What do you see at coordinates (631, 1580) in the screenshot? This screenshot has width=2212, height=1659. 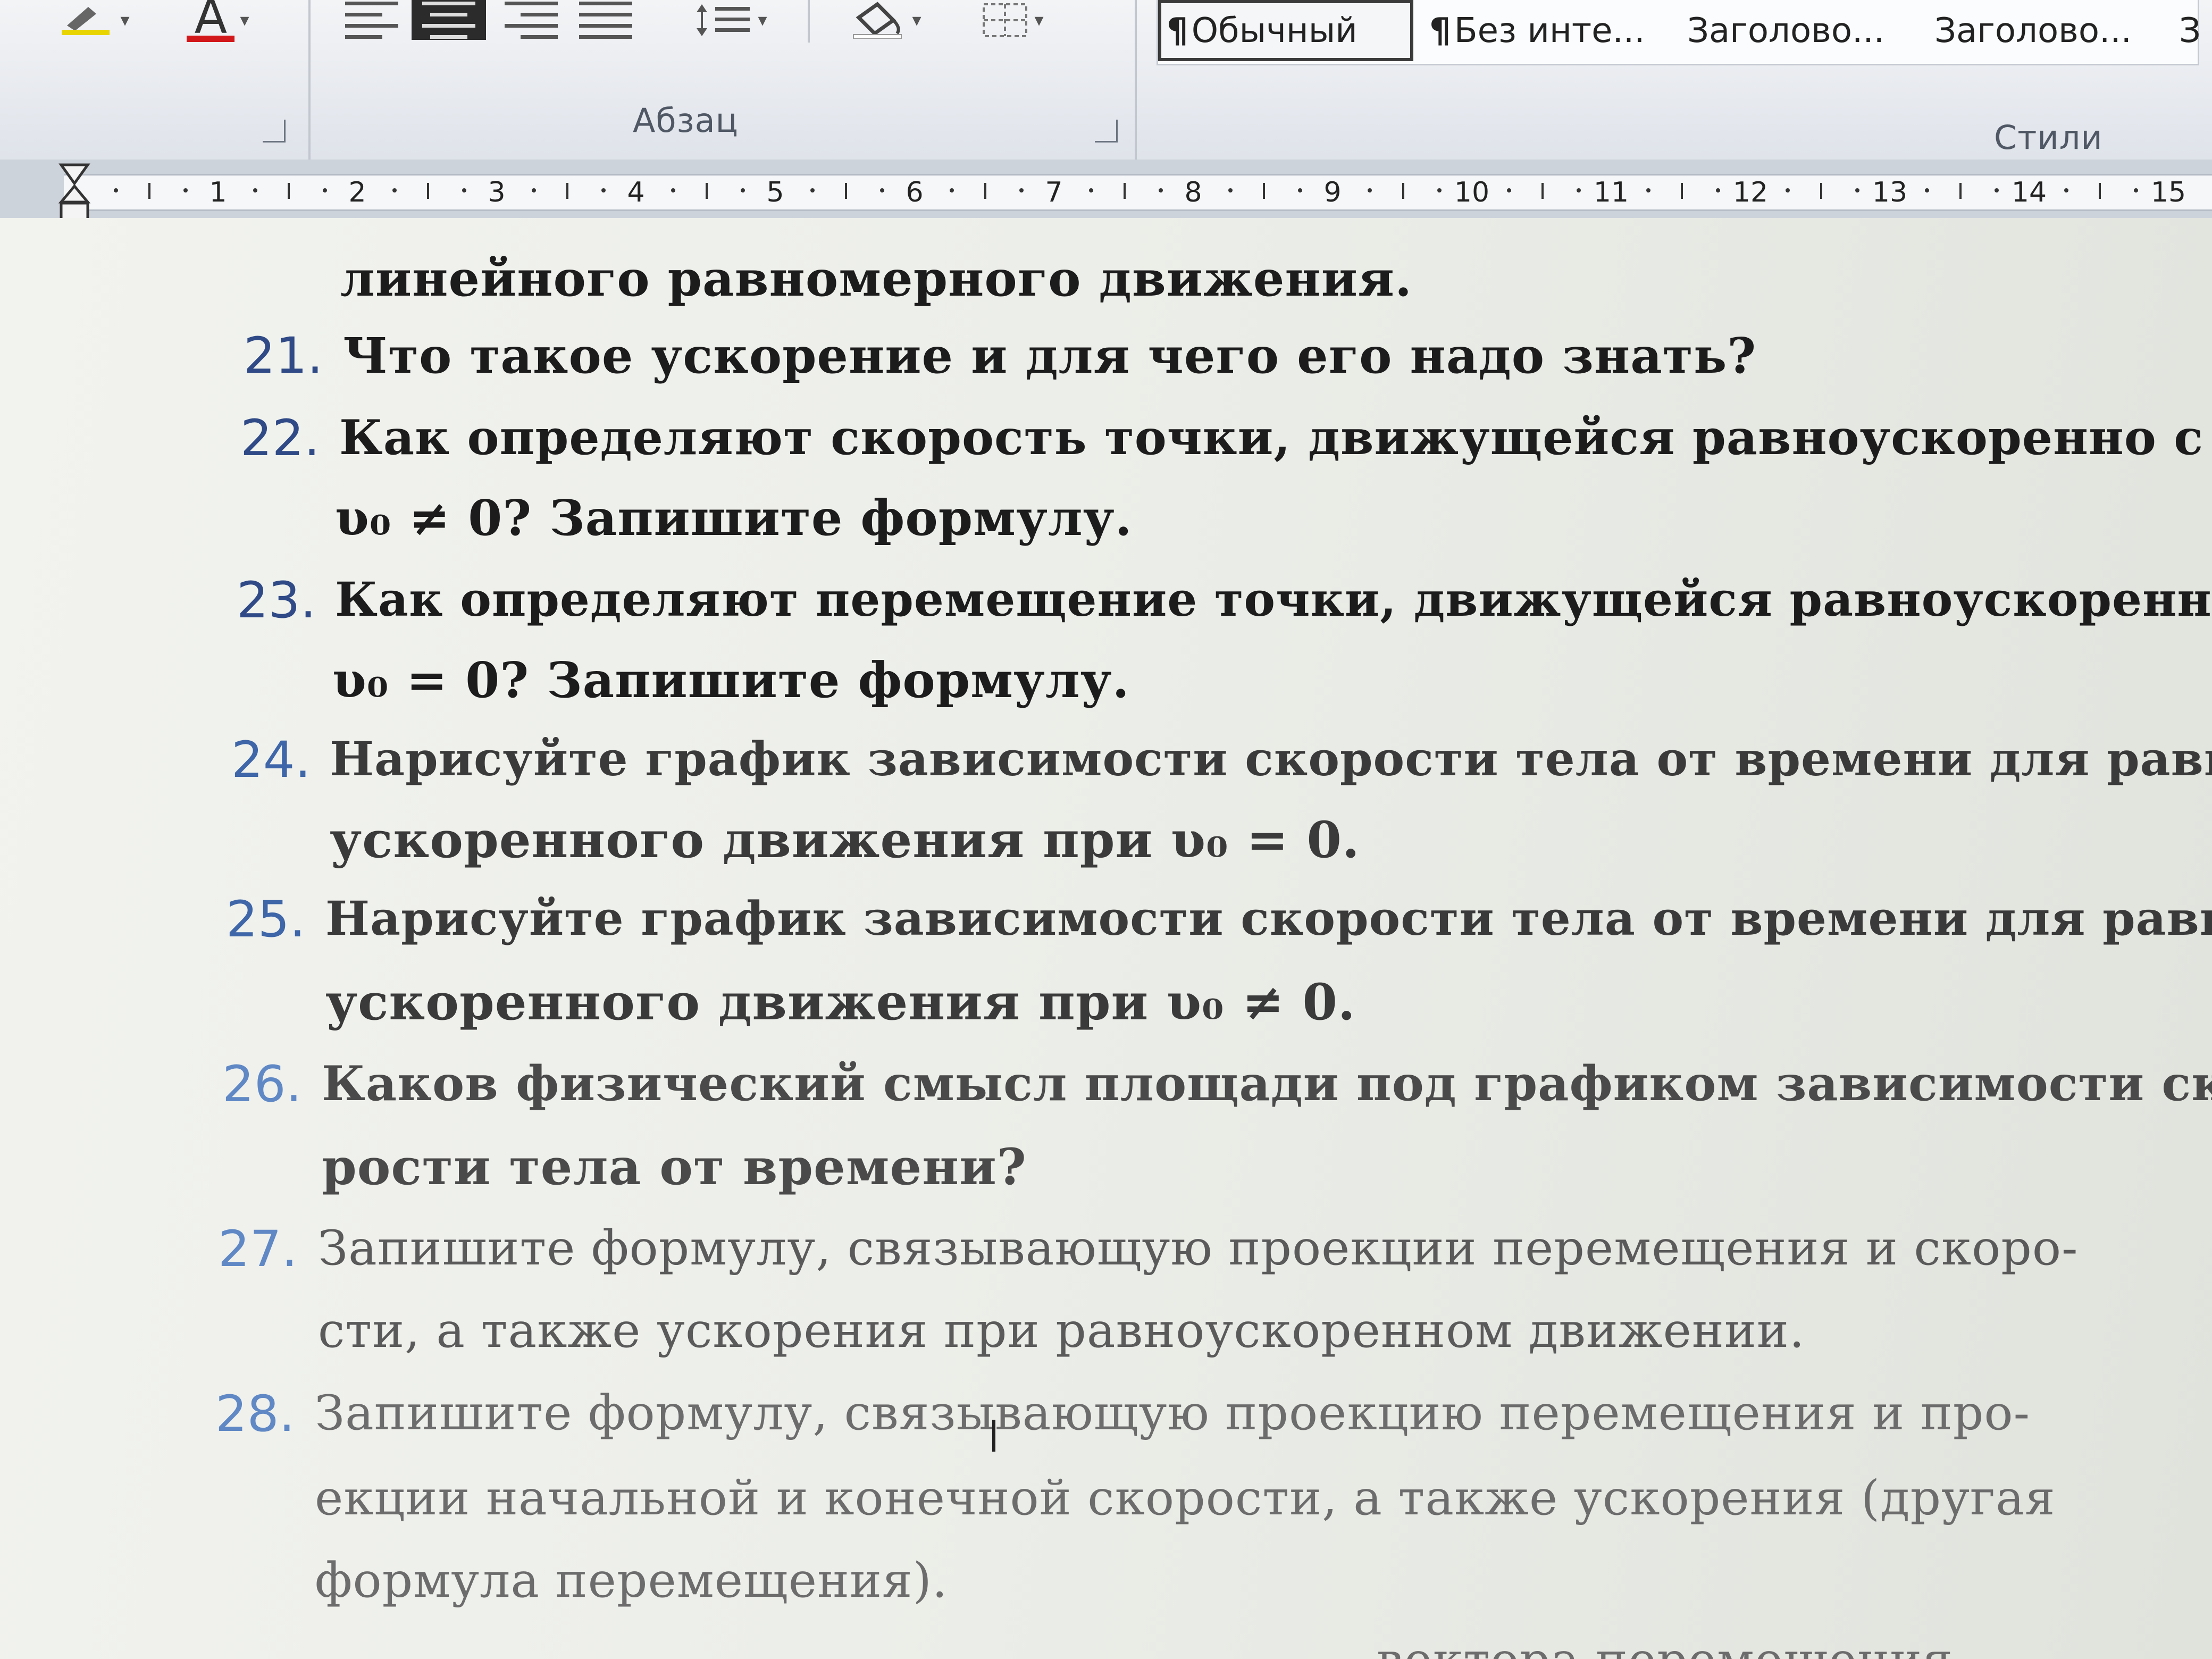 I see `list-item-text: формула перемещения).` at bounding box center [631, 1580].